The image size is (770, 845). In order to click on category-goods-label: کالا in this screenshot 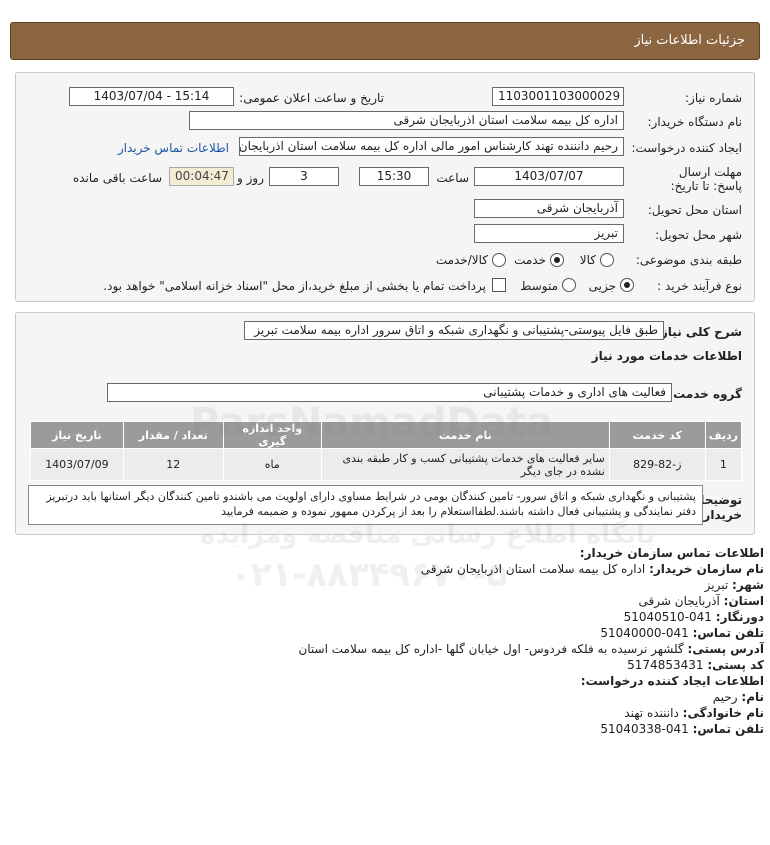, I will do `click(587, 260)`.